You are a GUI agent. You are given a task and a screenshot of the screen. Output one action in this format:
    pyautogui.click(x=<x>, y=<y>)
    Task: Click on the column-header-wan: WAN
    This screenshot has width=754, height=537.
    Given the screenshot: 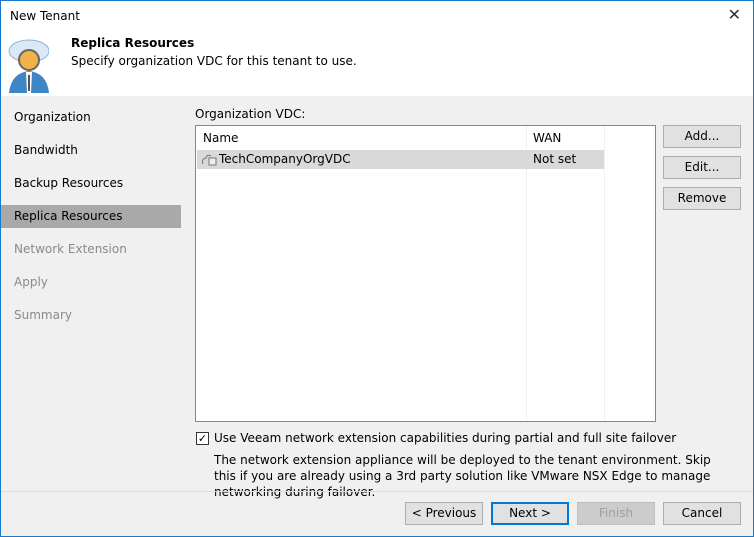 What is the action you would take?
    pyautogui.click(x=547, y=138)
    